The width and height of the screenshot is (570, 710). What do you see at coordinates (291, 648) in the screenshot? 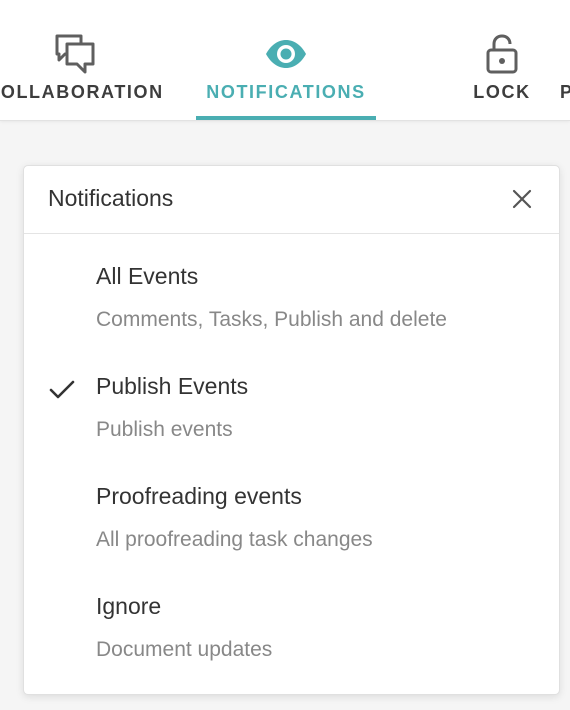
I see `option-ignore: Ignore Document updates` at bounding box center [291, 648].